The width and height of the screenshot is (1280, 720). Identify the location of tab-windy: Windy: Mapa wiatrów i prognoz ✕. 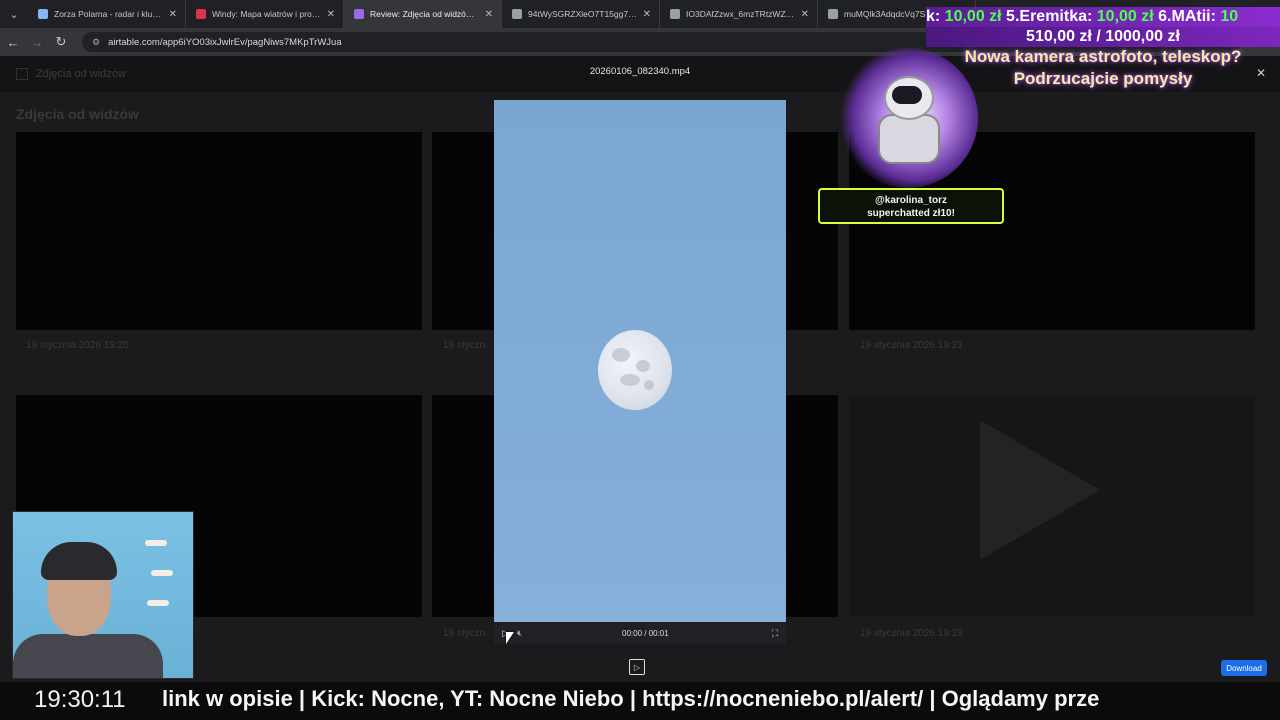
(265, 14).